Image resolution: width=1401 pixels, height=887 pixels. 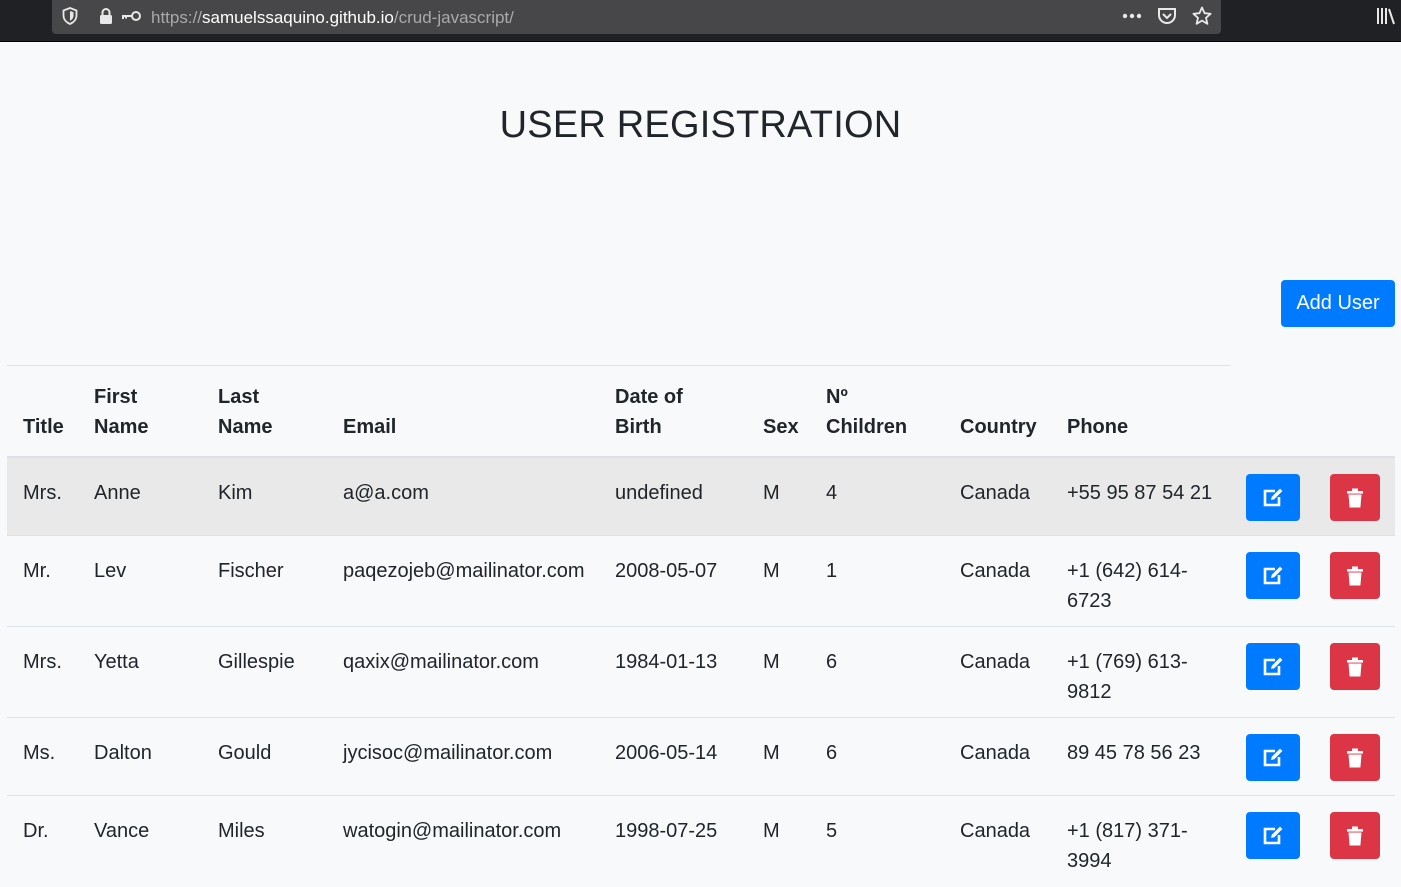 What do you see at coordinates (39, 753) in the screenshot?
I see `cell-title: Ms.` at bounding box center [39, 753].